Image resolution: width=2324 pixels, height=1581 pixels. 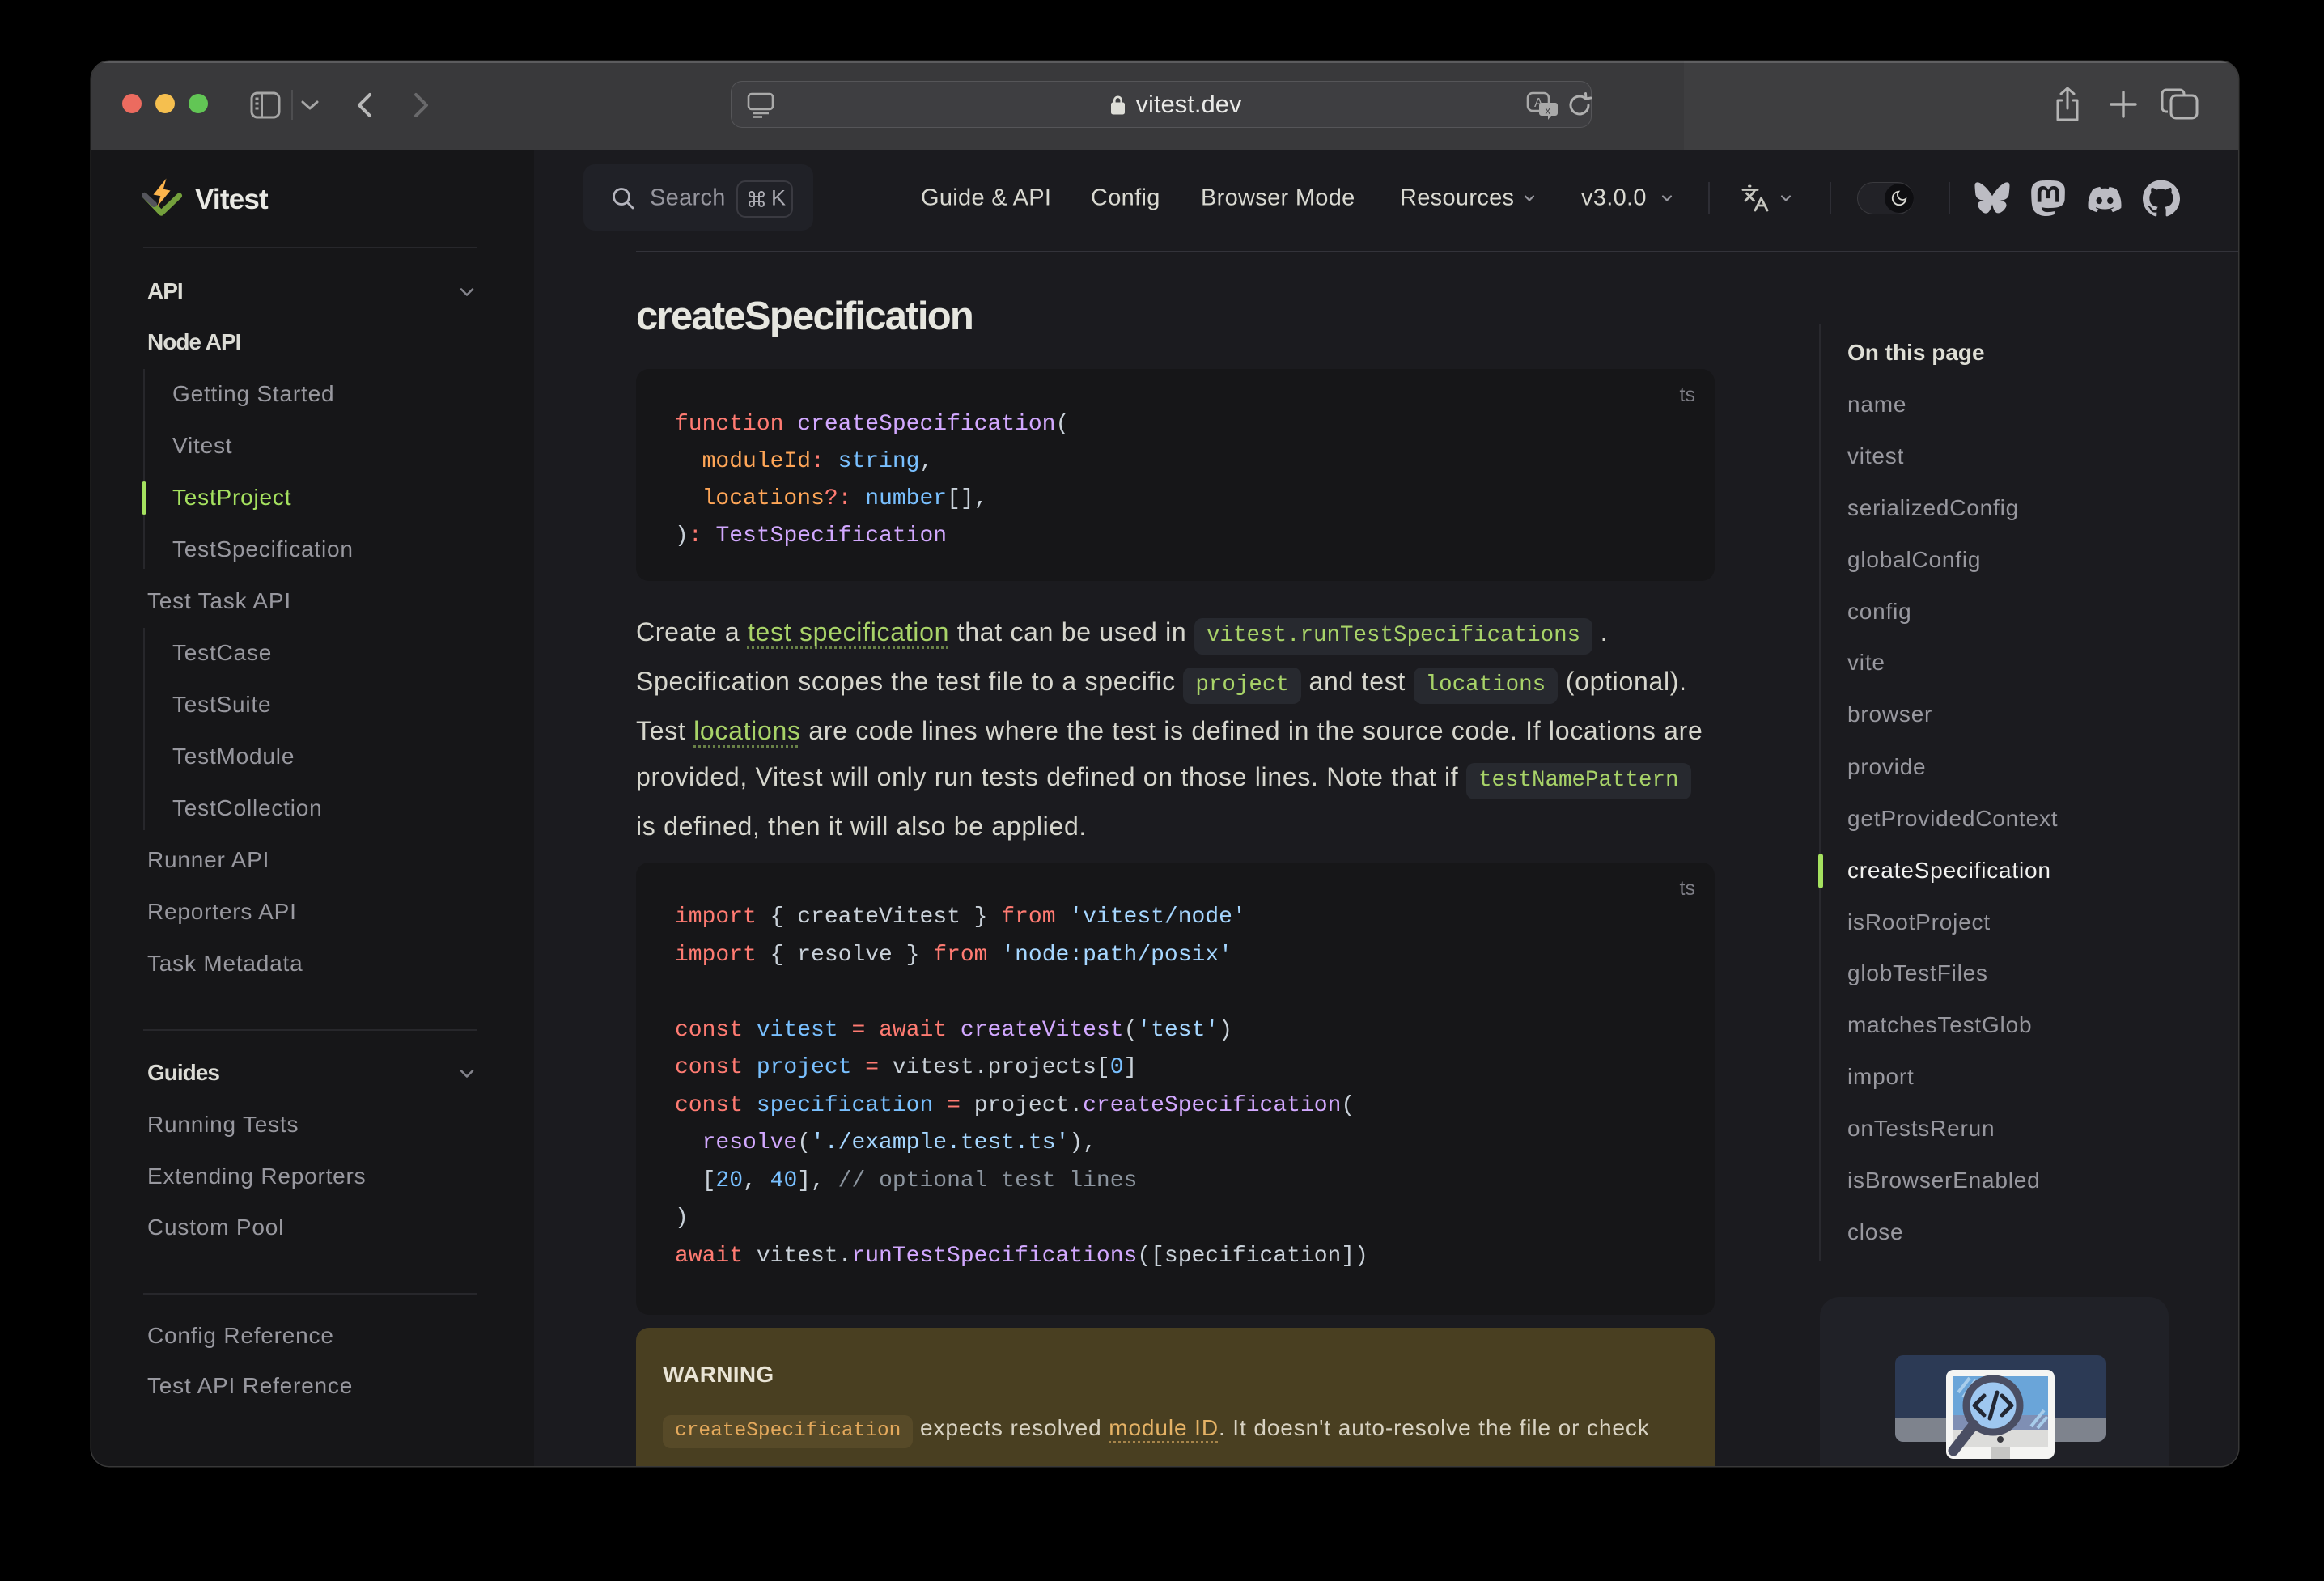 I want to click on svg-text: x, so click(x=1549, y=110).